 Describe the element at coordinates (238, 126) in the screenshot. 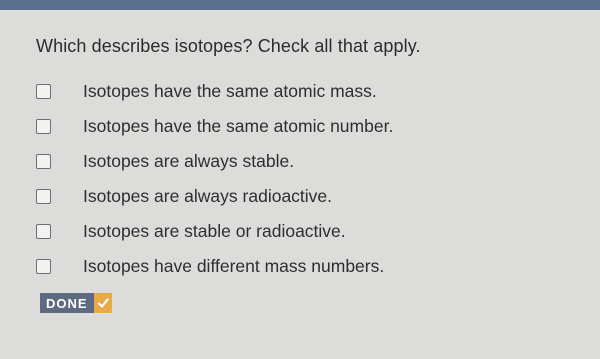

I see `option-label: Isotopes have the same atomic number.` at that location.